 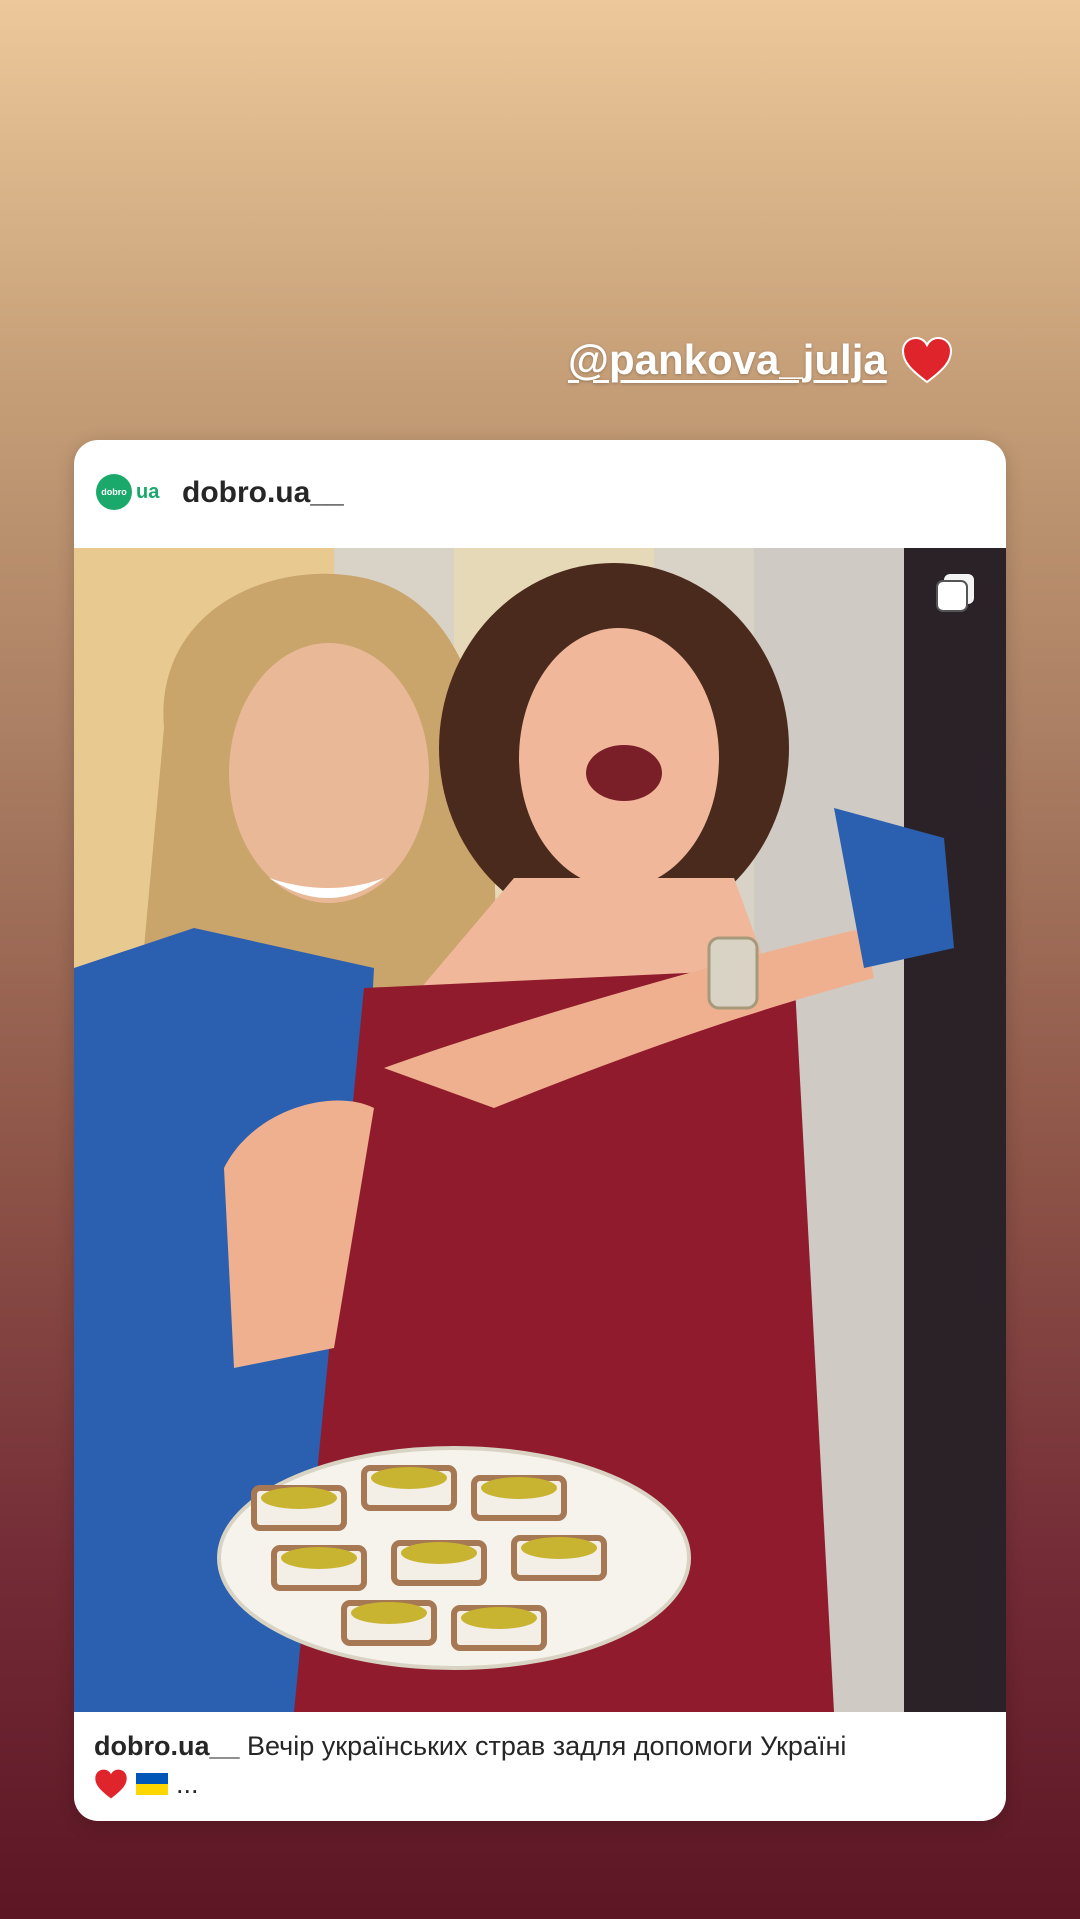 What do you see at coordinates (152, 1784) in the screenshot?
I see `ukraine-flag-icon` at bounding box center [152, 1784].